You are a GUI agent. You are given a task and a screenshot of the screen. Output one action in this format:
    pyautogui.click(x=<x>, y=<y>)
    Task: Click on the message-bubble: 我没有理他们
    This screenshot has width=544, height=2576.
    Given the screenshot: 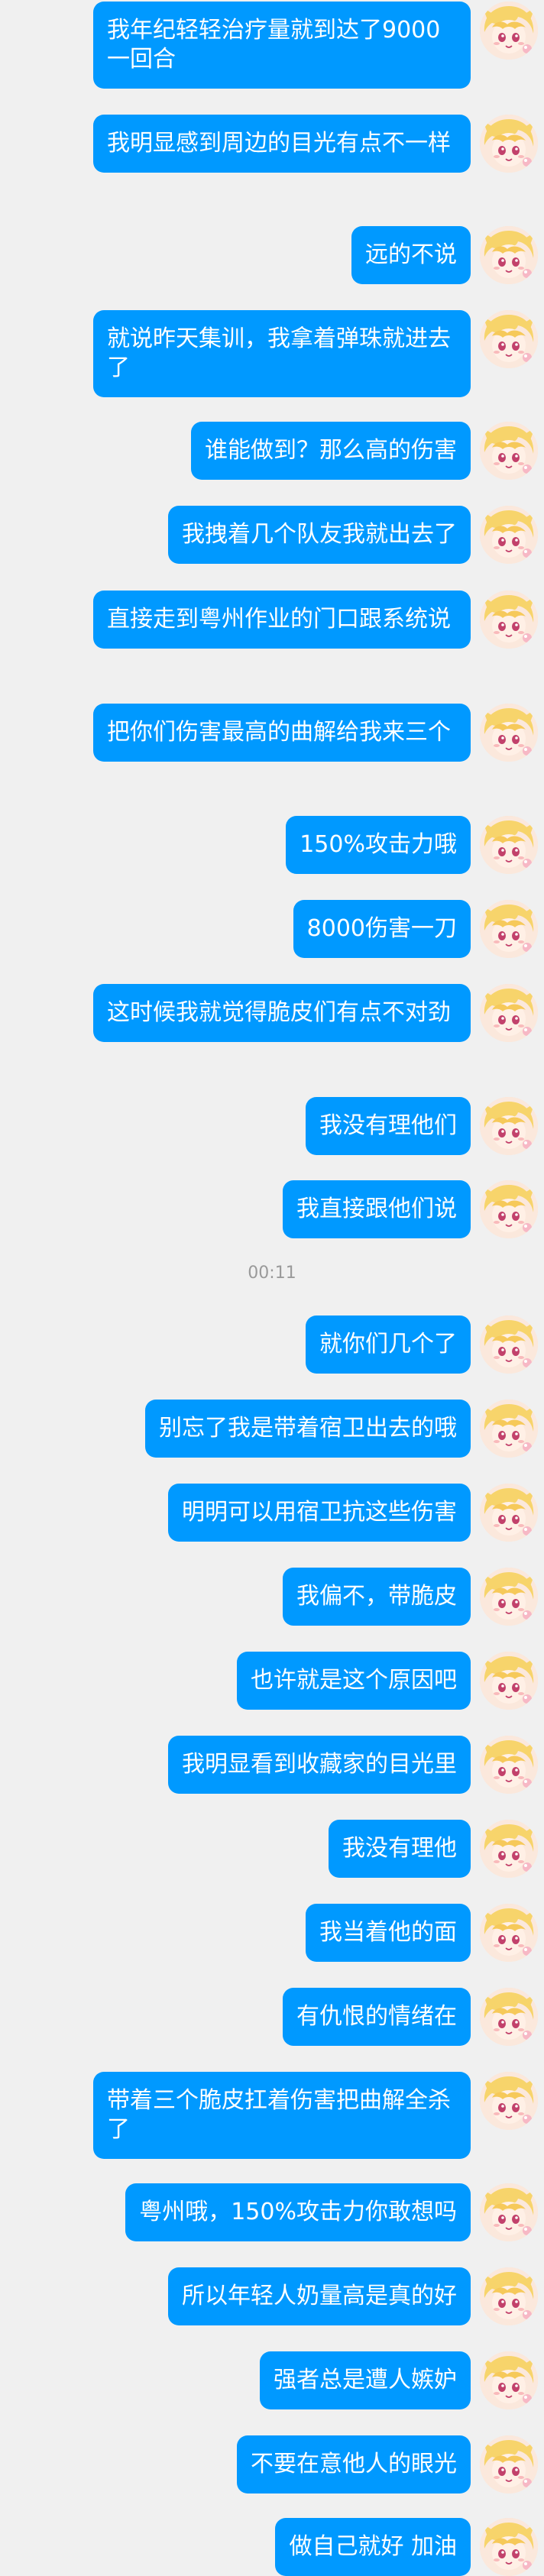 What is the action you would take?
    pyautogui.click(x=388, y=1126)
    